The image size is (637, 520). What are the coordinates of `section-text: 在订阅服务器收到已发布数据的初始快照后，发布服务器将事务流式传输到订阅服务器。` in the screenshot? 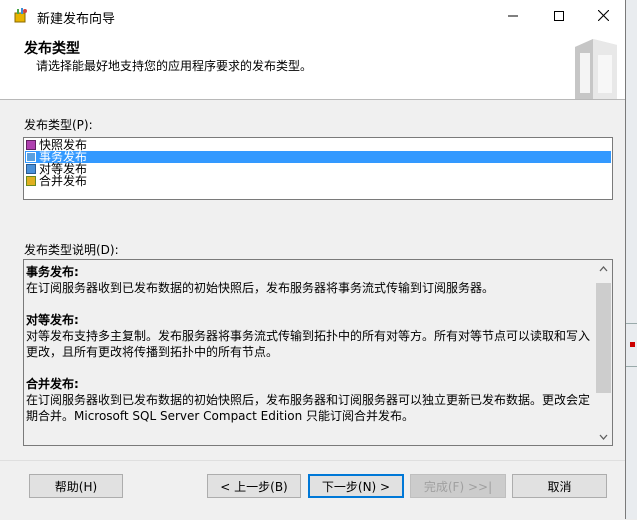 It's located at (260, 288).